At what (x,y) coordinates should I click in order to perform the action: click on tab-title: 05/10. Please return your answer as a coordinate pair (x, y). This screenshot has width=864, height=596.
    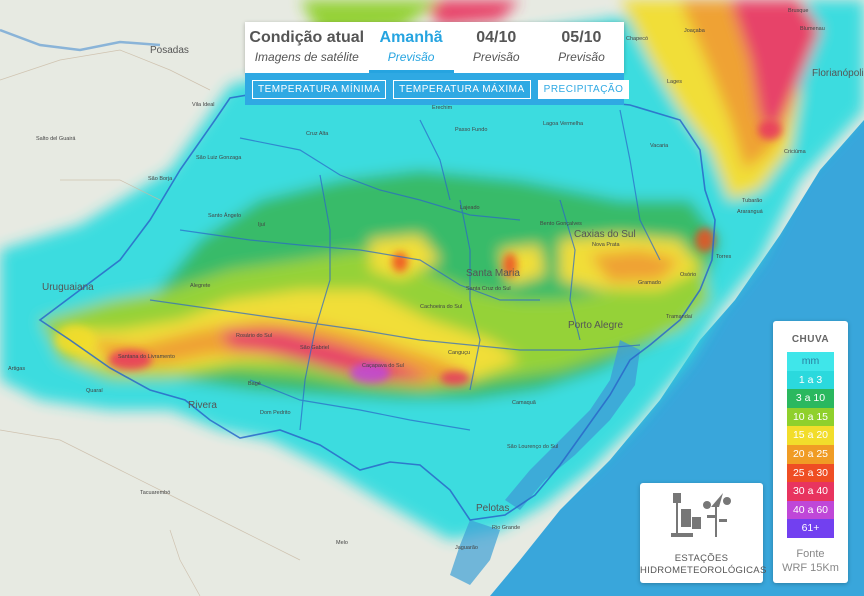
    Looking at the image, I should click on (581, 37).